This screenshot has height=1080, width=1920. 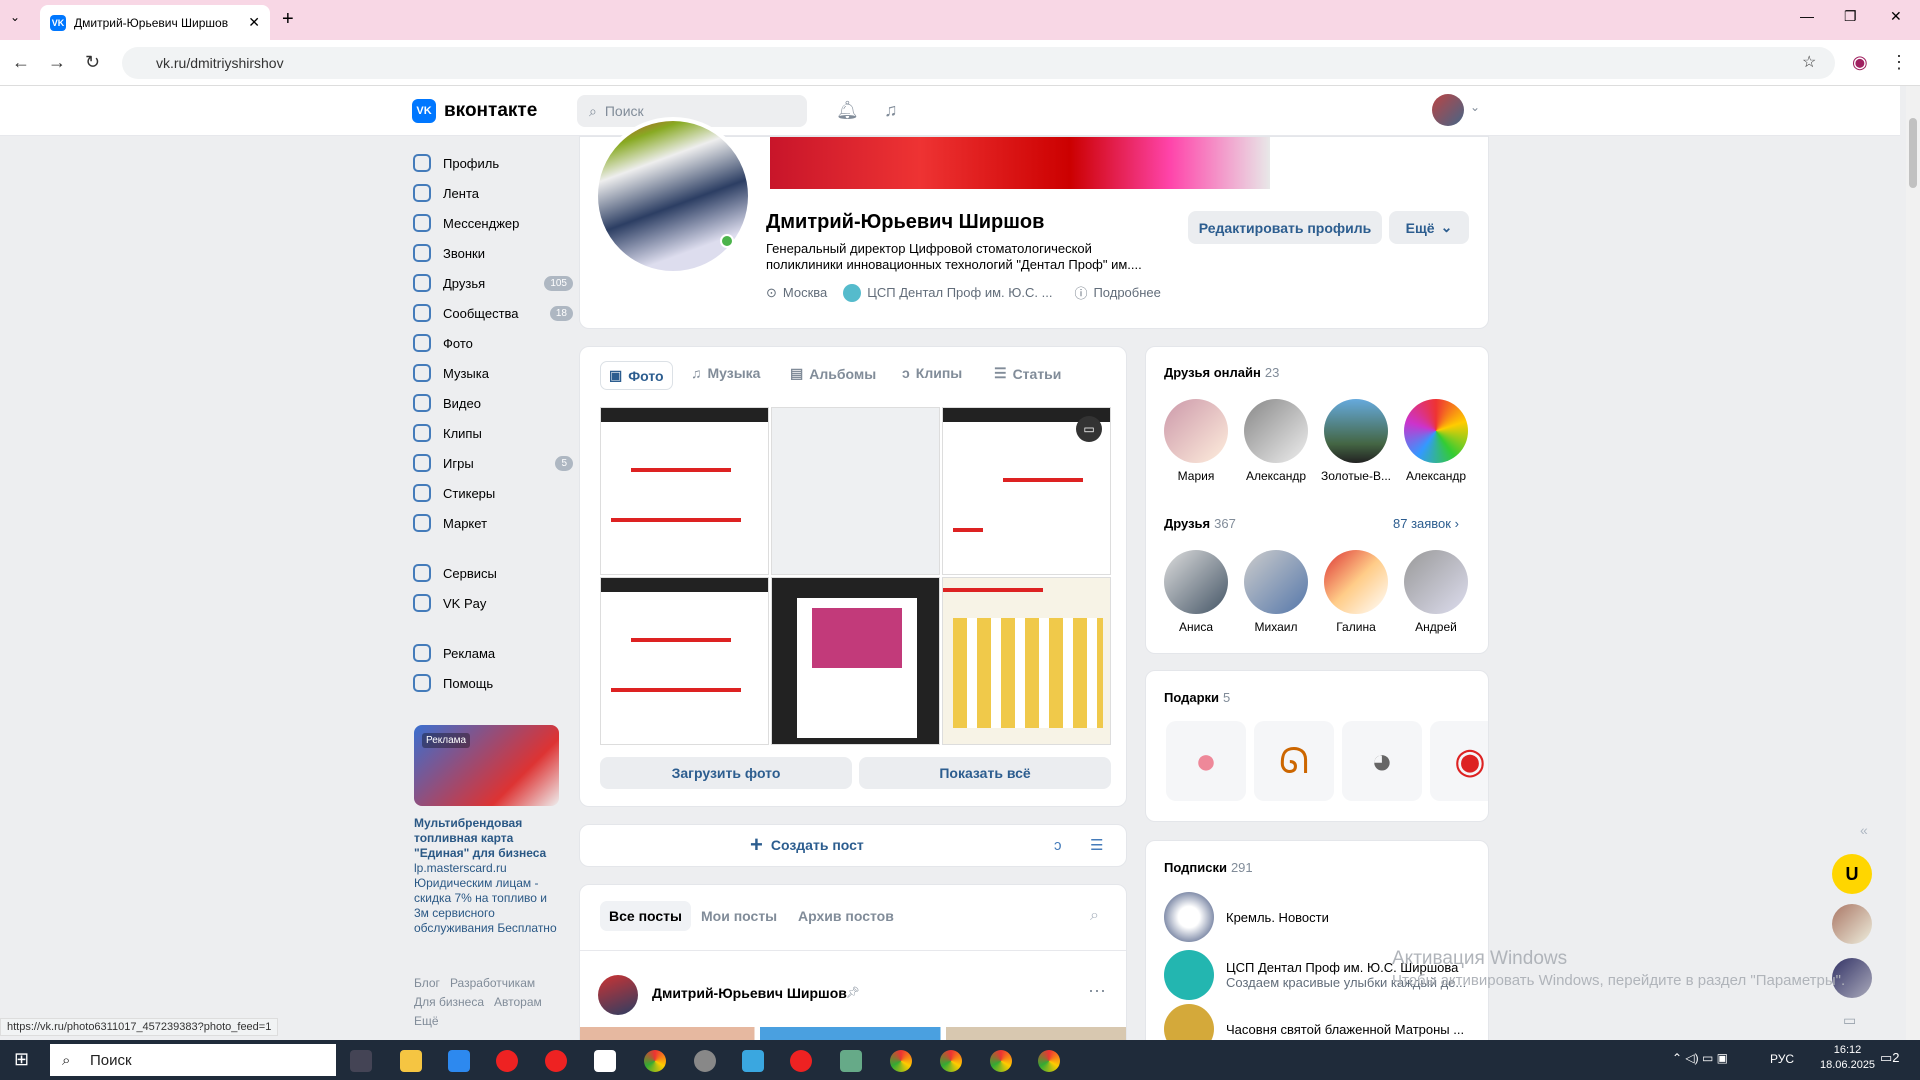 I want to click on footer-business: Для бизнеса, so click(x=449, y=1002).